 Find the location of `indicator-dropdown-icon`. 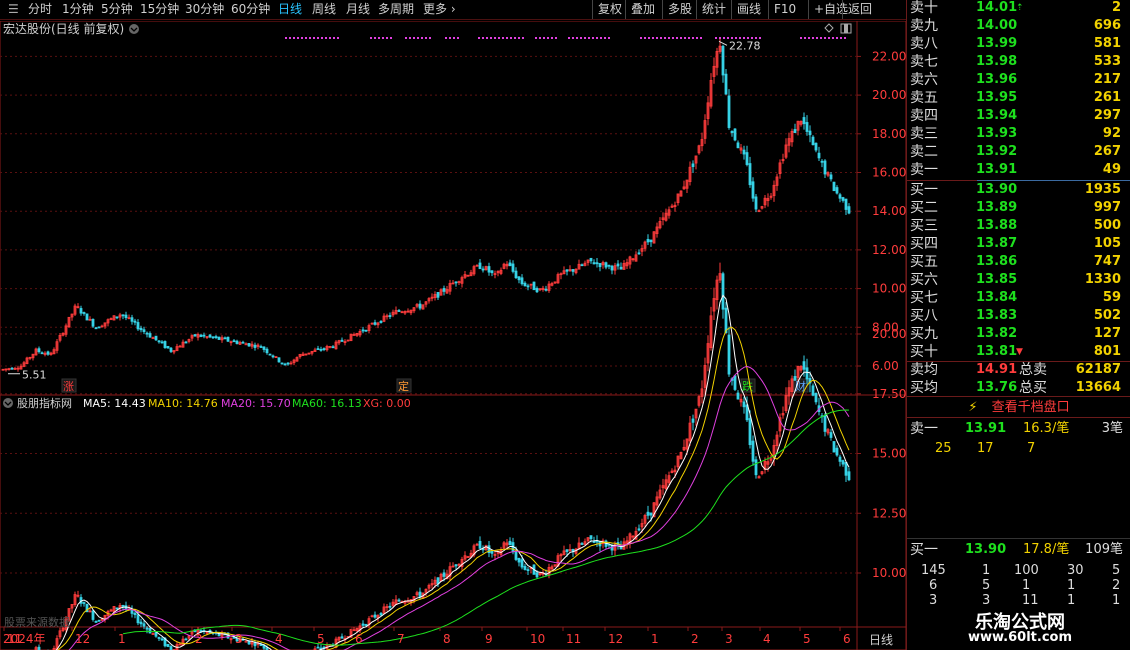

indicator-dropdown-icon is located at coordinates (8, 403).